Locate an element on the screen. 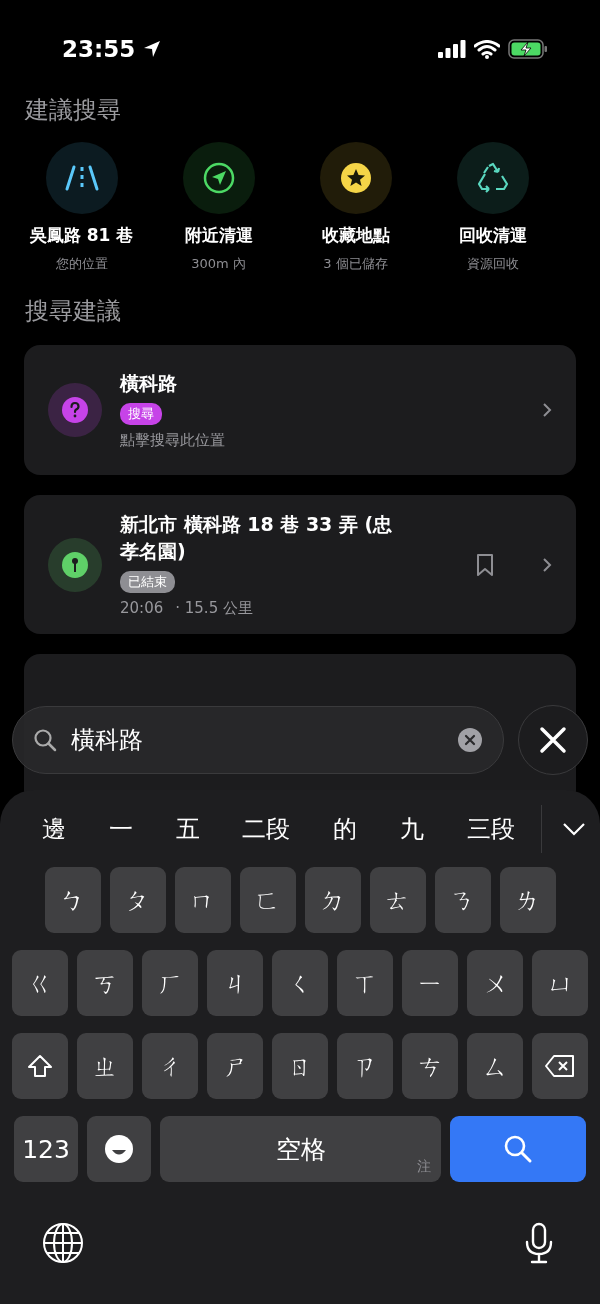  shift-icon is located at coordinates (40, 1066).